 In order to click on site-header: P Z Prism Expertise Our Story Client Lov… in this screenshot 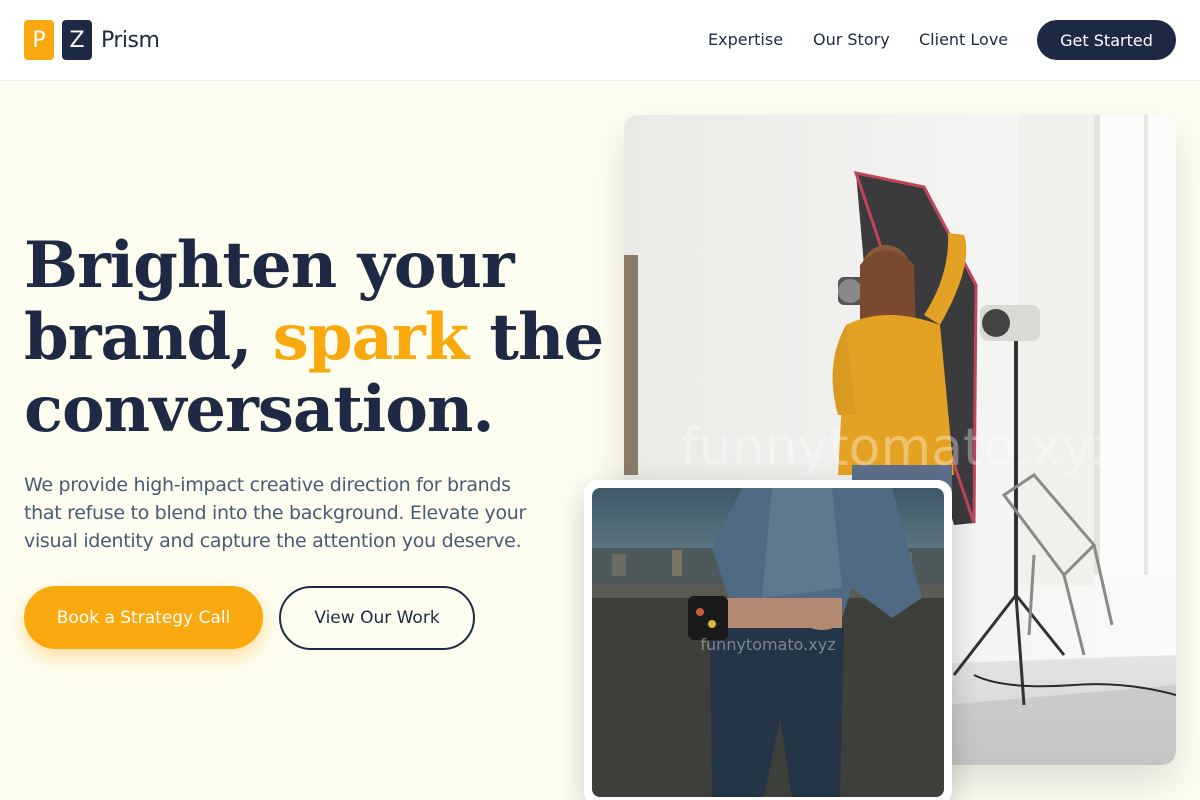, I will do `click(600, 40)`.